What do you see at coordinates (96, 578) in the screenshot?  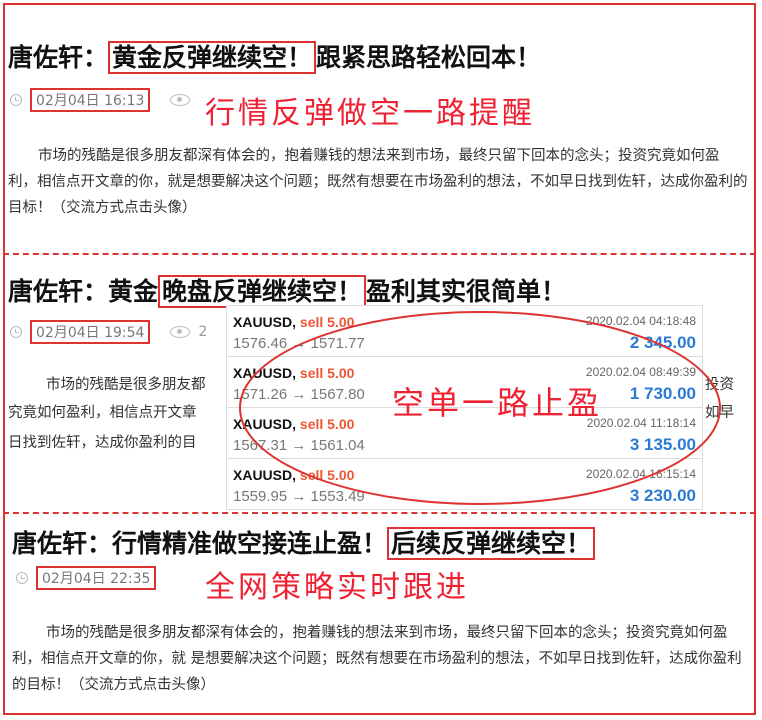 I see `post-date: 02月04日 22:35` at bounding box center [96, 578].